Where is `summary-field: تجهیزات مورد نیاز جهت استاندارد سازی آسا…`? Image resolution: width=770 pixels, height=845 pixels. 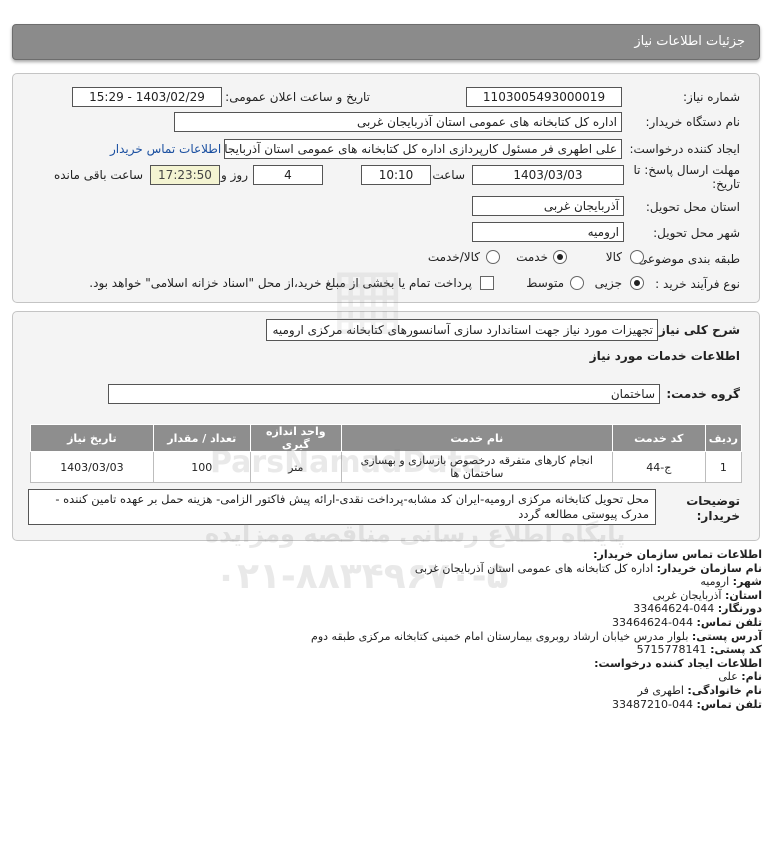
summary-field: تجهیزات مورد نیاز جهت استاندارد سازی آسا… is located at coordinates (462, 330).